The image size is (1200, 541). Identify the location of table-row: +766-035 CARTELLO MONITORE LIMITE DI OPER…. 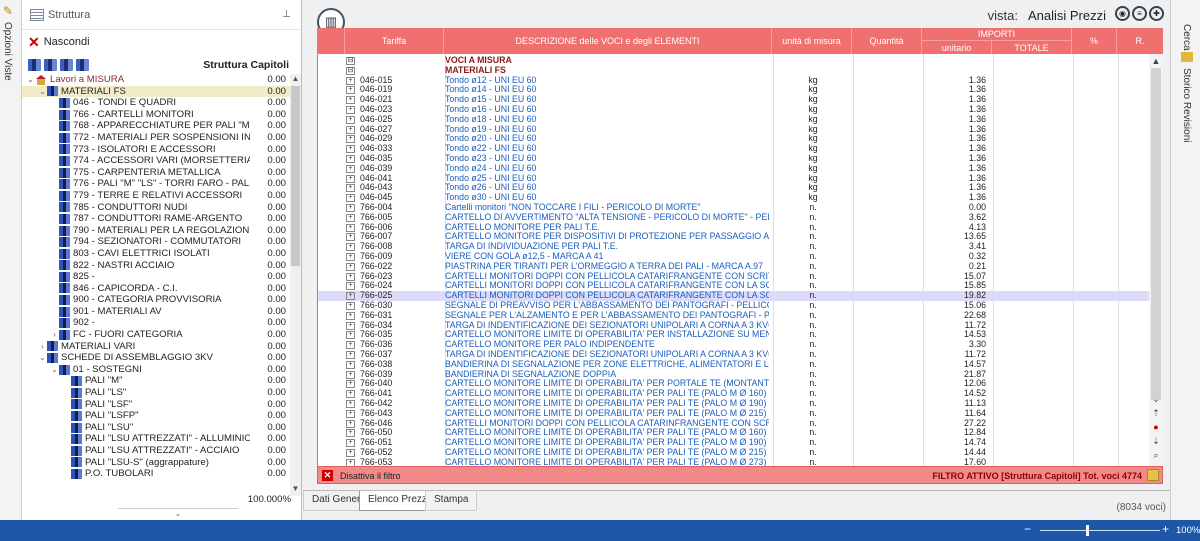
(734, 335).